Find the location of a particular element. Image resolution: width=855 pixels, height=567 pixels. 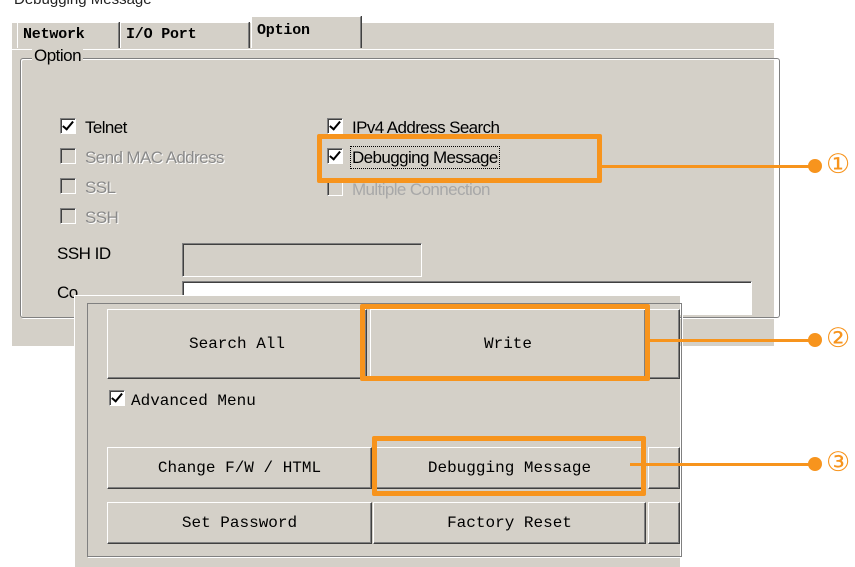

telnet-checkbox: Telnet is located at coordinates (93, 128).